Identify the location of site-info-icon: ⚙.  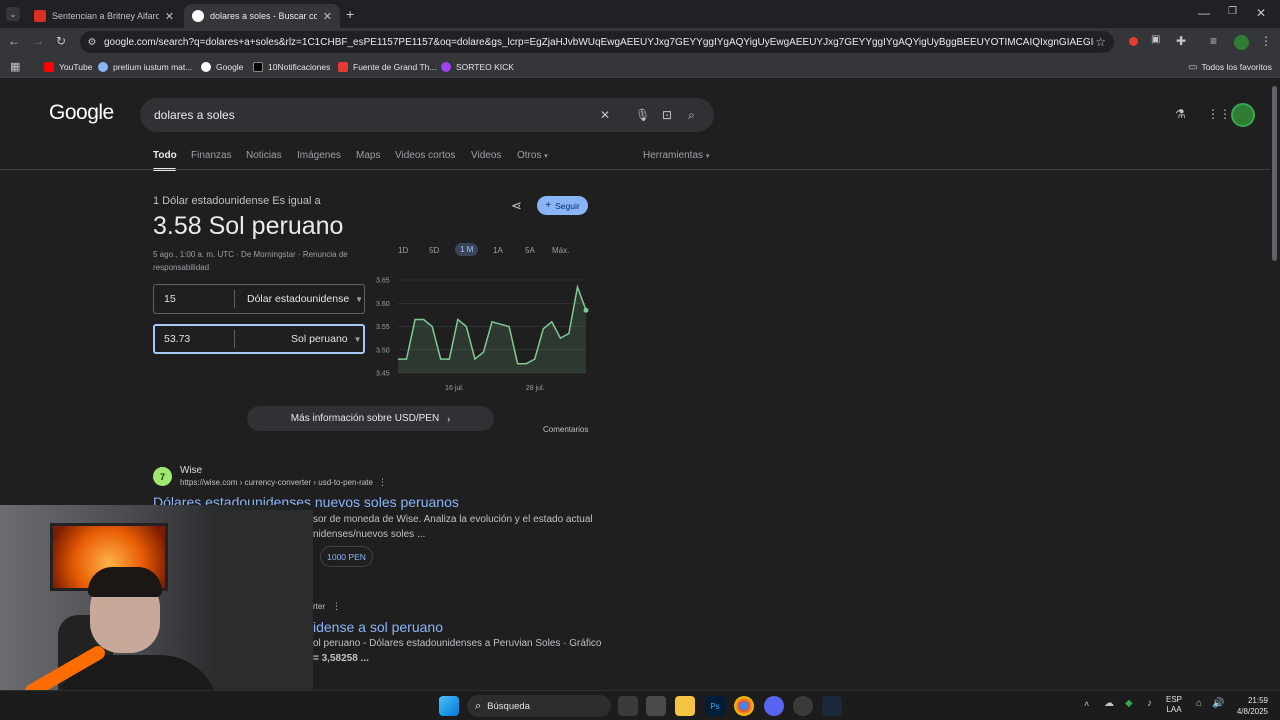
(92, 42).